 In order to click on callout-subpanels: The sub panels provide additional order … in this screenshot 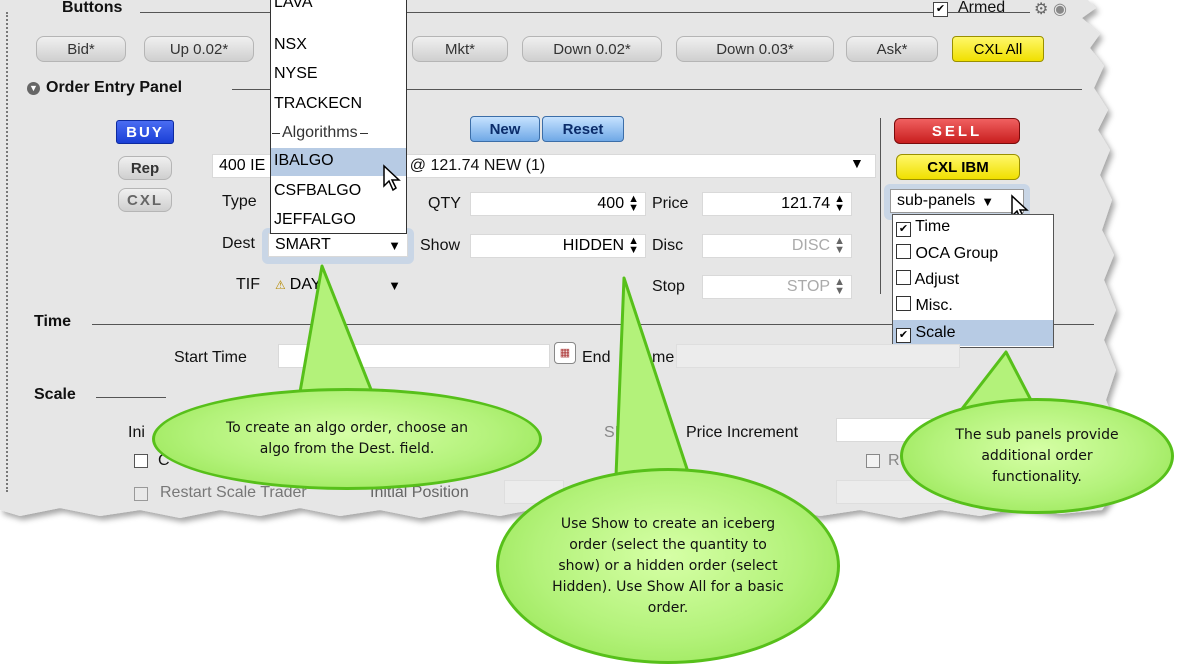, I will do `click(1037, 456)`.